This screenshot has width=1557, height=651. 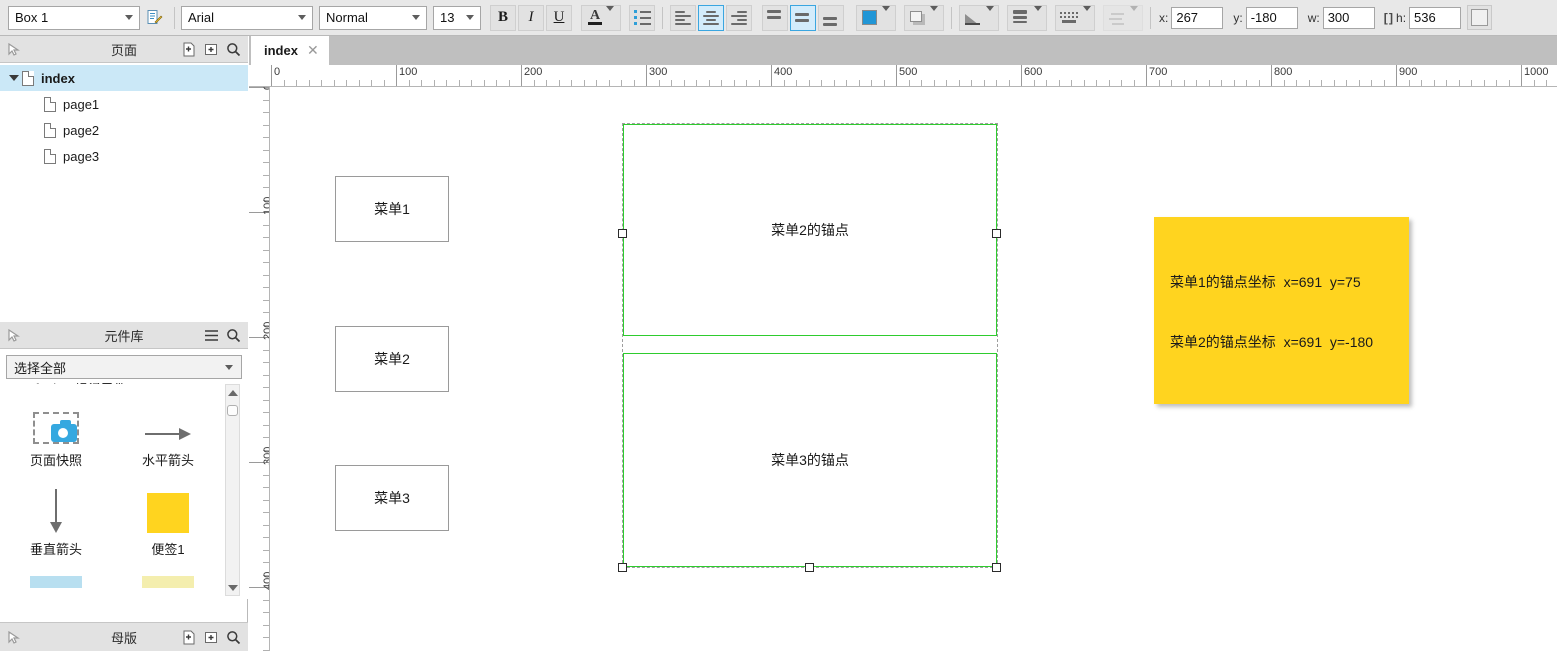 What do you see at coordinates (622, 233) in the screenshot?
I see `selection-handle-left-middle` at bounding box center [622, 233].